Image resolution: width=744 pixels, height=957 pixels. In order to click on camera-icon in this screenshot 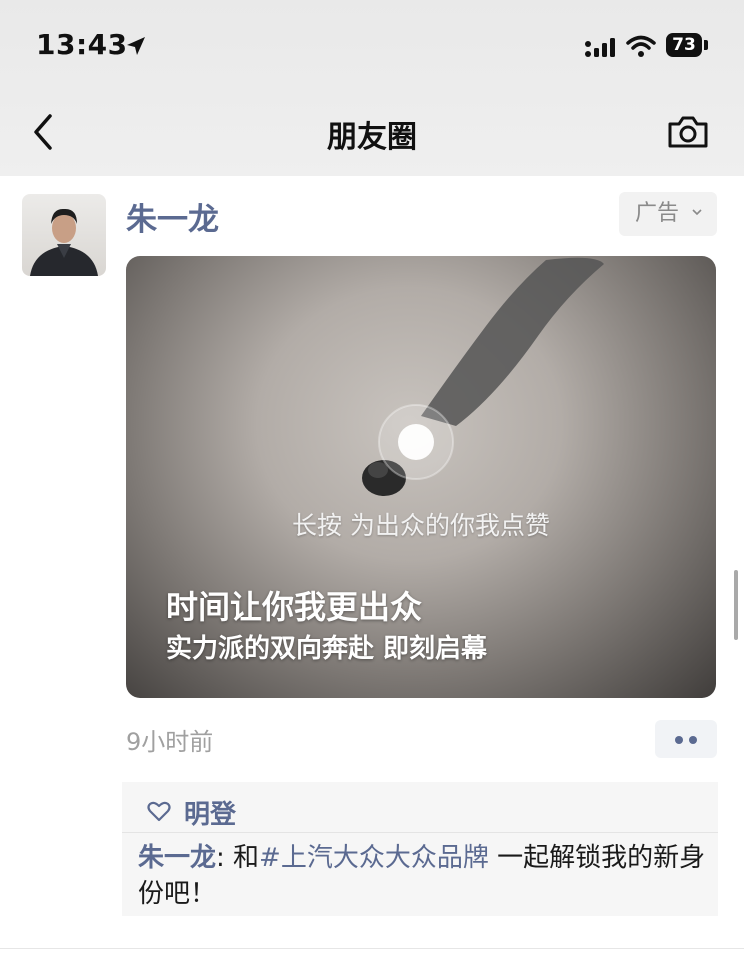, I will do `click(688, 132)`.